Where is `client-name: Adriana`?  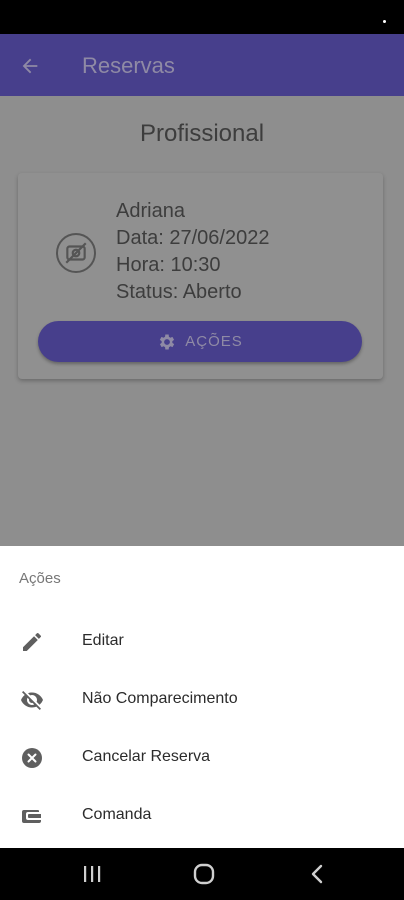 client-name: Adriana is located at coordinates (150, 211).